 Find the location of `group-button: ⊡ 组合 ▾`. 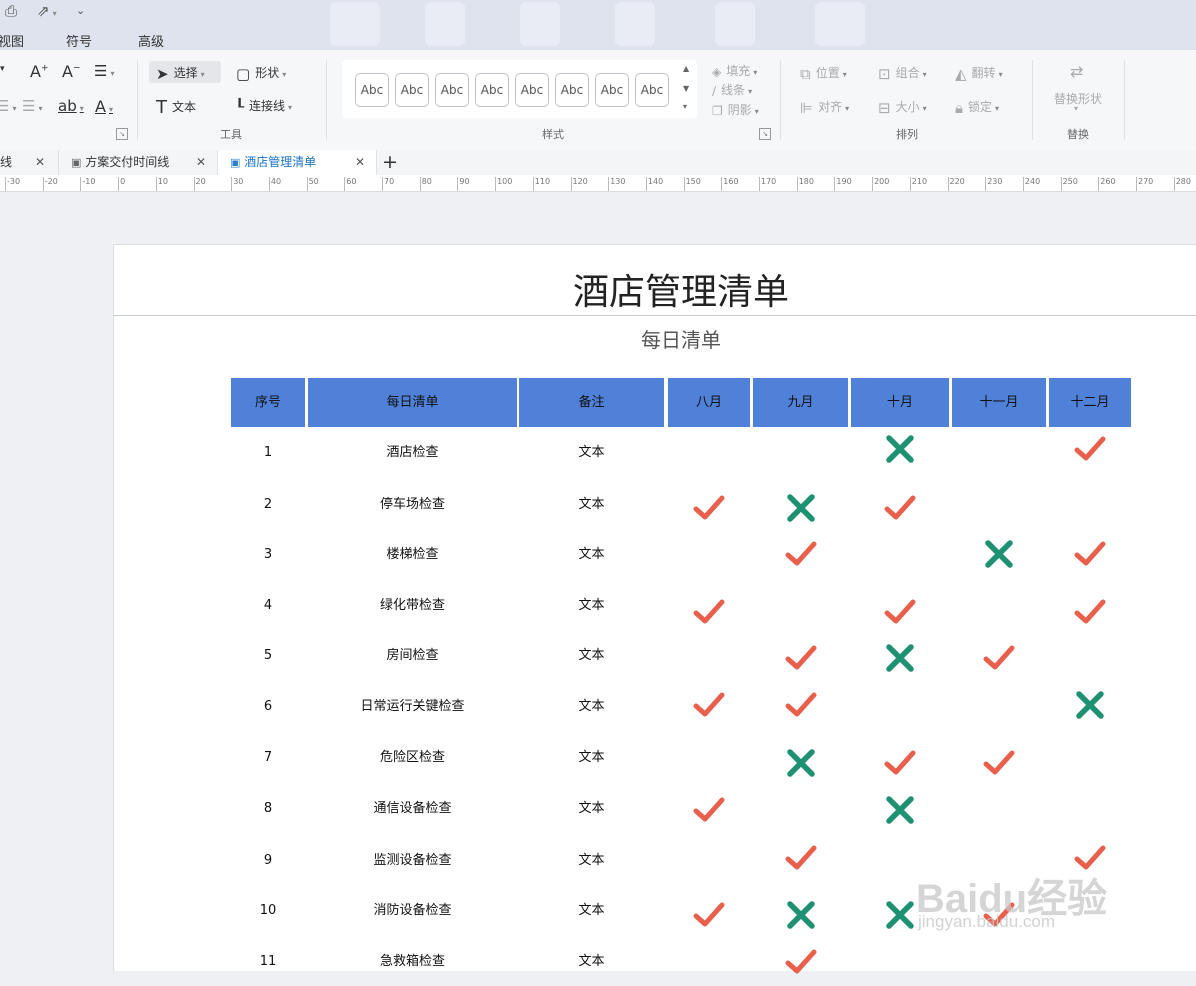

group-button: ⊡ 组合 ▾ is located at coordinates (902, 73).